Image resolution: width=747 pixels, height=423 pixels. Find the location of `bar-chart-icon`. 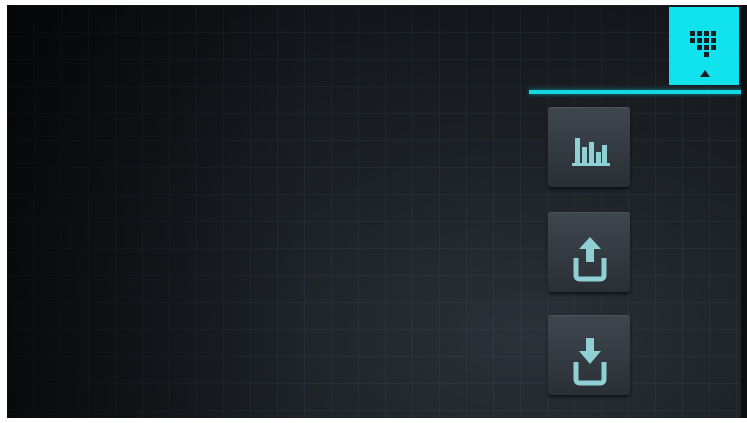

bar-chart-icon is located at coordinates (591, 152).